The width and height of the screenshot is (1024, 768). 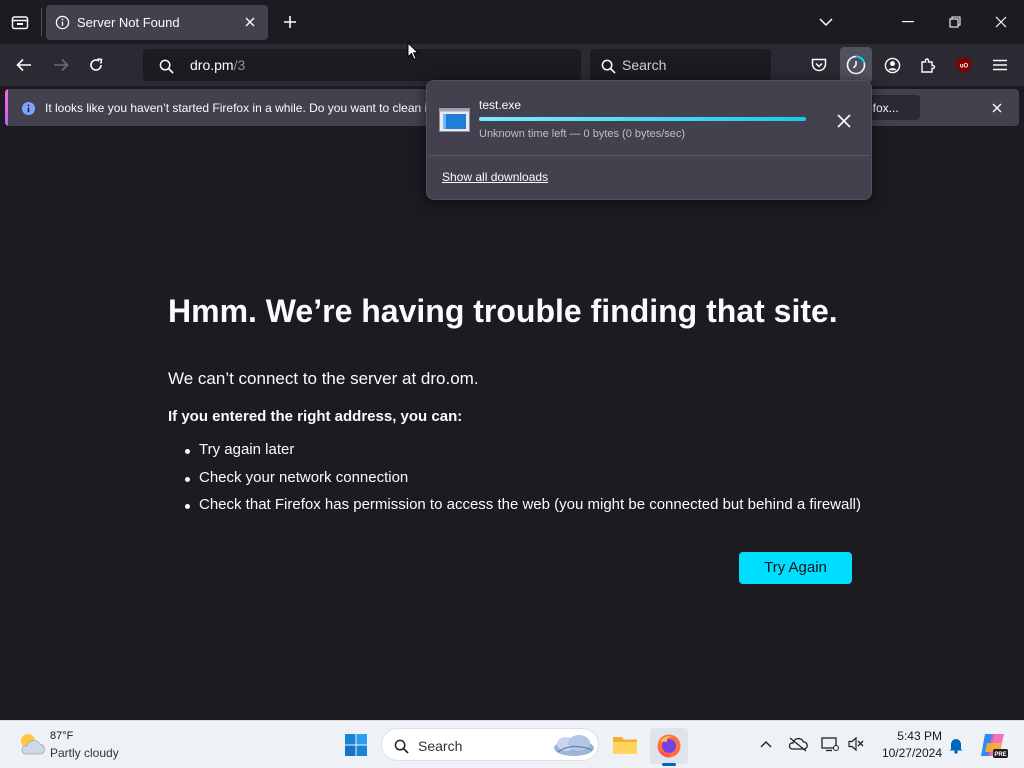 I want to click on svg-text: uO, so click(x=964, y=67).